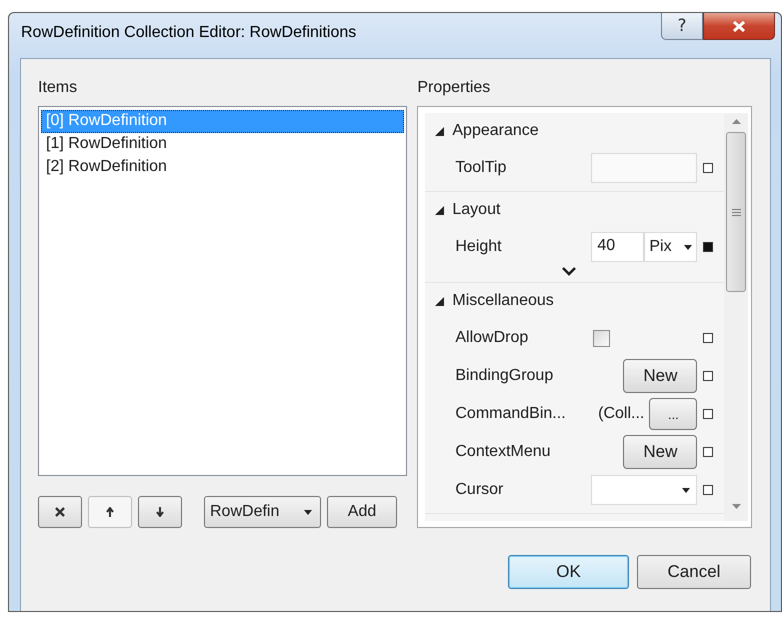 This screenshot has height=618, width=782. I want to click on scroll-down-icon, so click(736, 506).